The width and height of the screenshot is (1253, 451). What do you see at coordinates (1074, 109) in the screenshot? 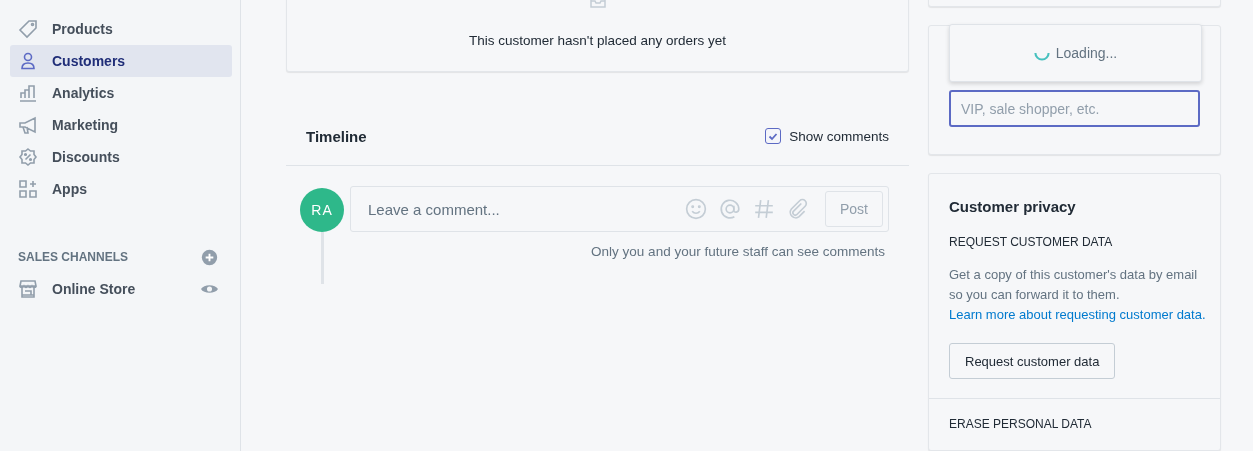
I see `tags-input: VIP, sale shopper, etc.` at bounding box center [1074, 109].